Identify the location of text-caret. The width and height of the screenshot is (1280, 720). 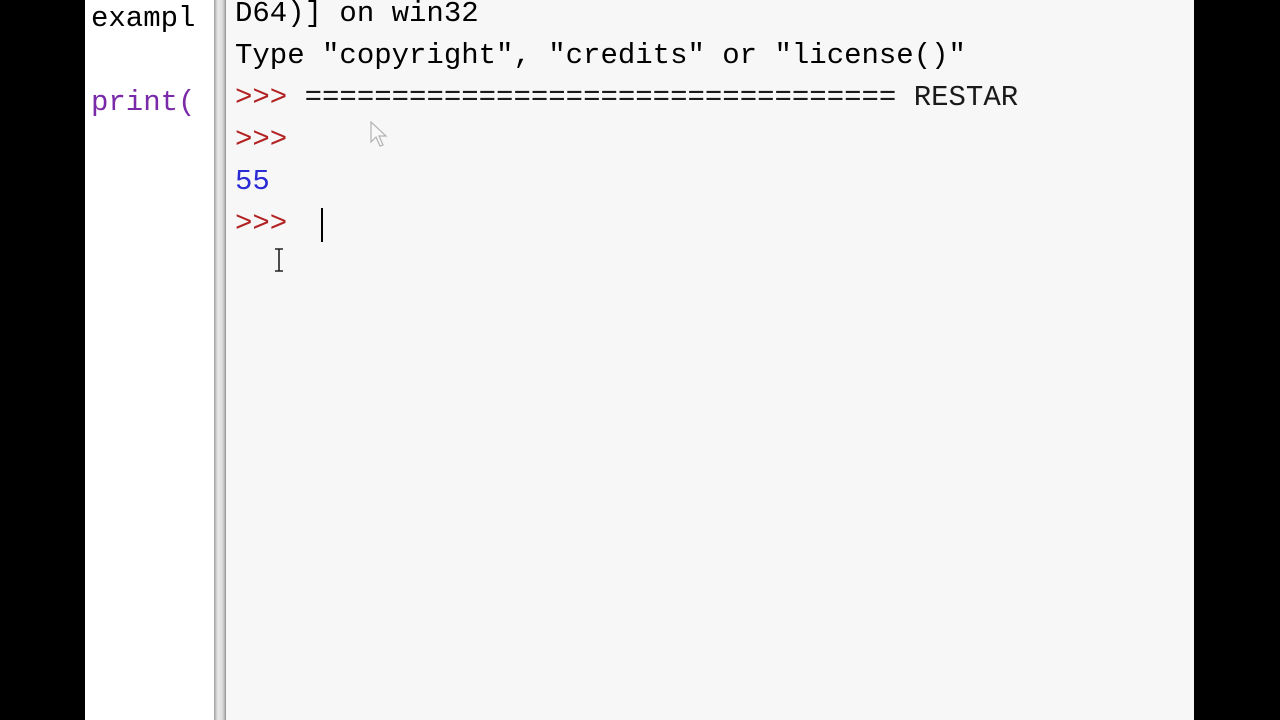
(322, 225).